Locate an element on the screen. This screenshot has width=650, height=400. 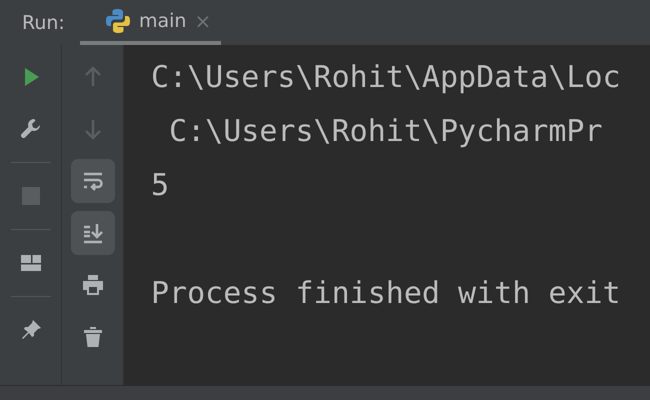
wrench-icon is located at coordinates (30, 129).